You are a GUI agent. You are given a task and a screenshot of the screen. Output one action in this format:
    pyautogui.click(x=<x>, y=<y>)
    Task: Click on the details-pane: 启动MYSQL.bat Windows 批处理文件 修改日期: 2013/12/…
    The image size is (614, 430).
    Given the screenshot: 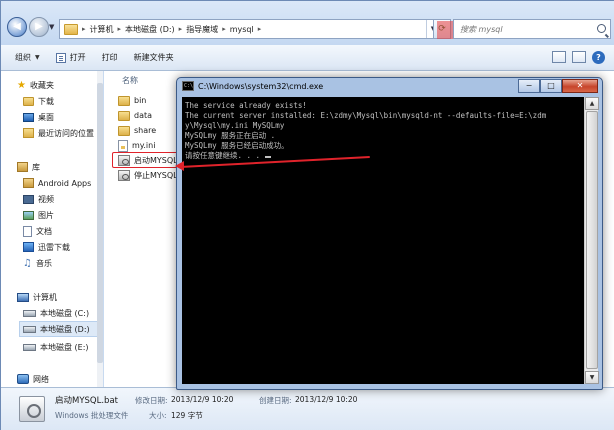 What is the action you would take?
    pyautogui.click(x=307, y=408)
    